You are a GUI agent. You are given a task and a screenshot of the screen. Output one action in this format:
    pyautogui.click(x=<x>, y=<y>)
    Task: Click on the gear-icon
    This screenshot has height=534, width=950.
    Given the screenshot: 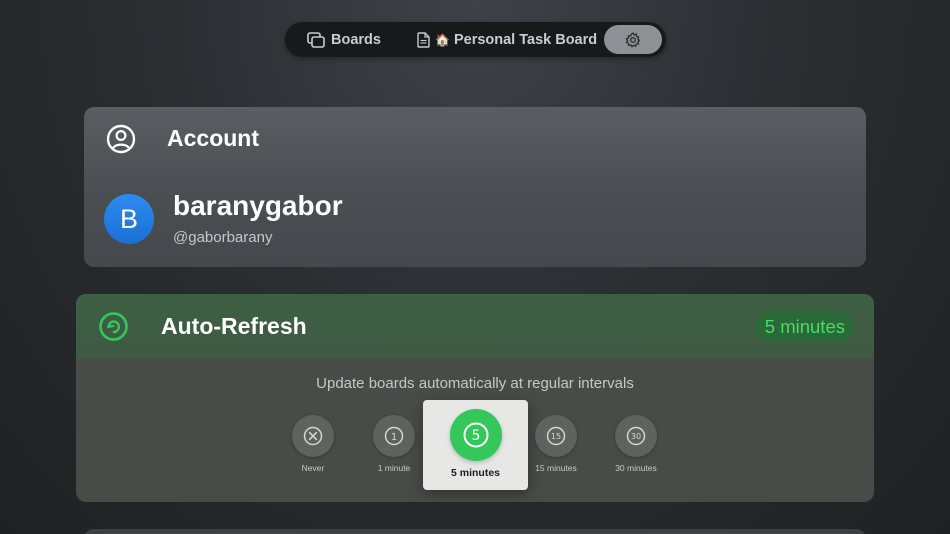 What is the action you would take?
    pyautogui.click(x=633, y=39)
    